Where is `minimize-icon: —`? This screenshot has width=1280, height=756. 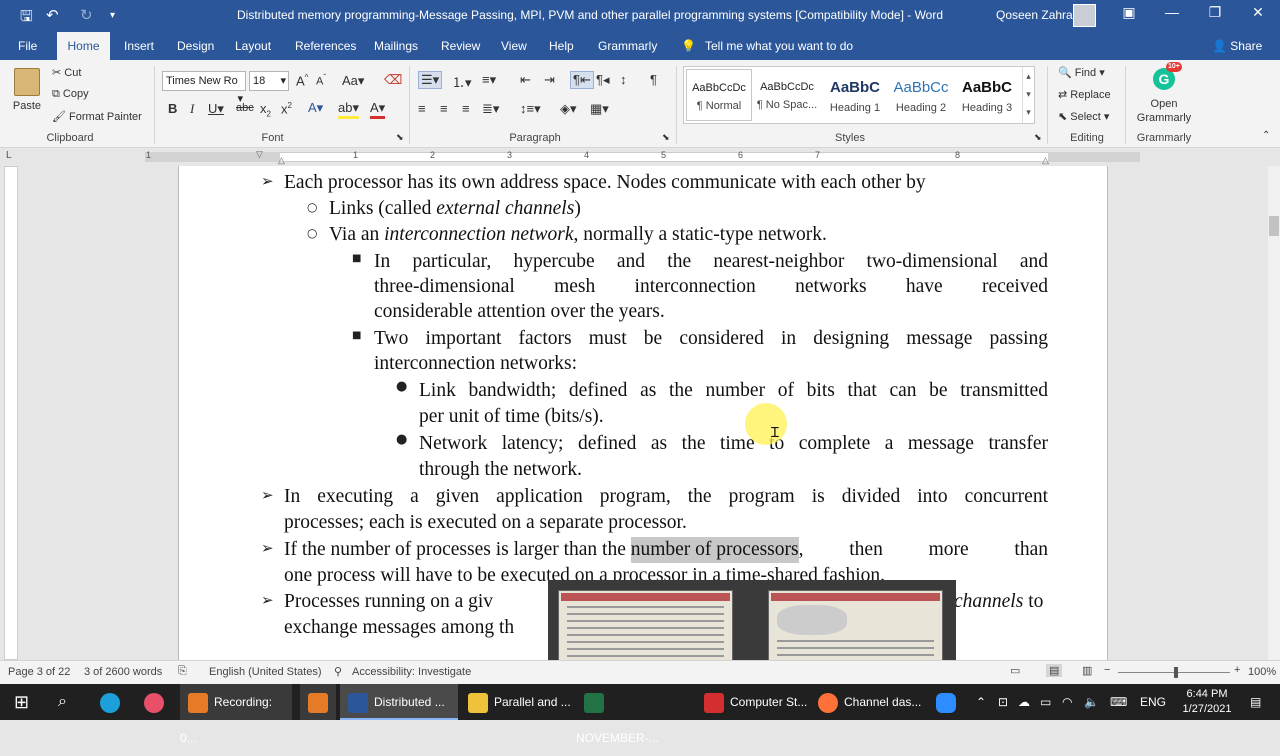
minimize-icon: — is located at coordinates (1172, 12).